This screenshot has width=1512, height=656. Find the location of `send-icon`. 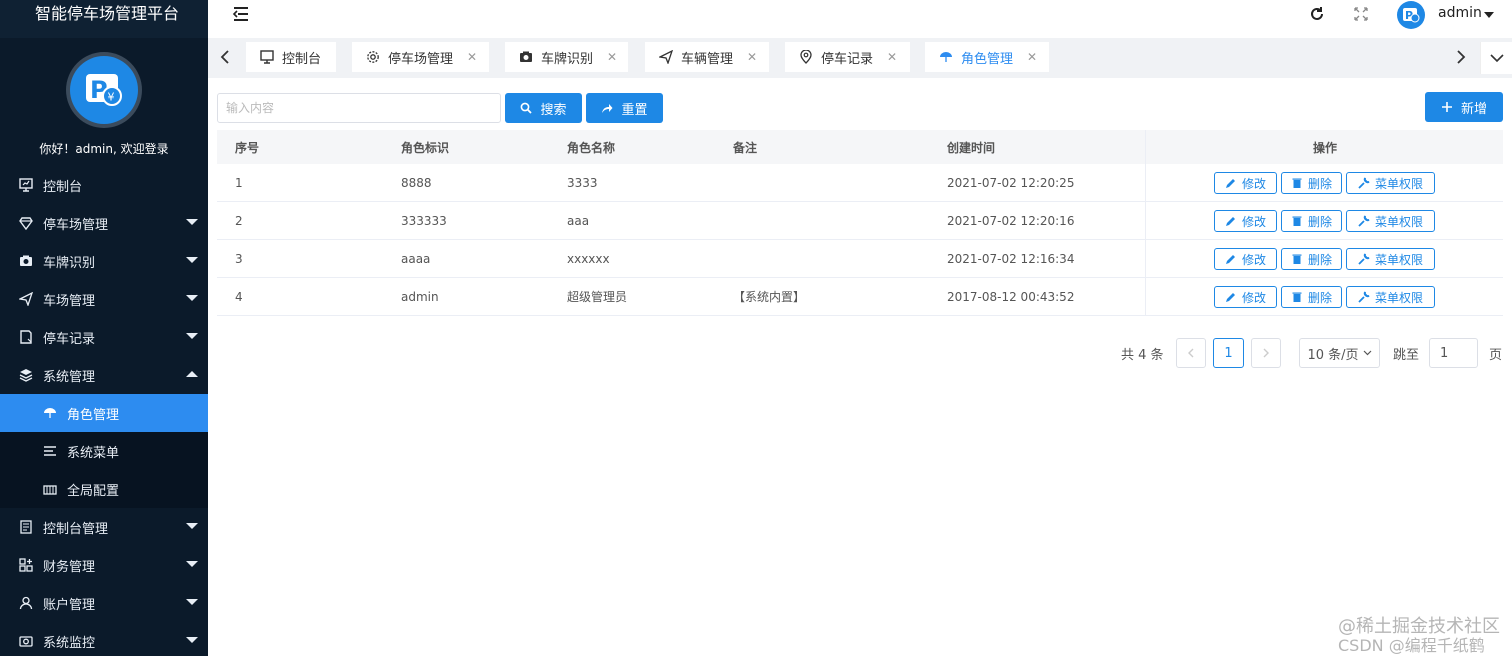

send-icon is located at coordinates (667, 57).